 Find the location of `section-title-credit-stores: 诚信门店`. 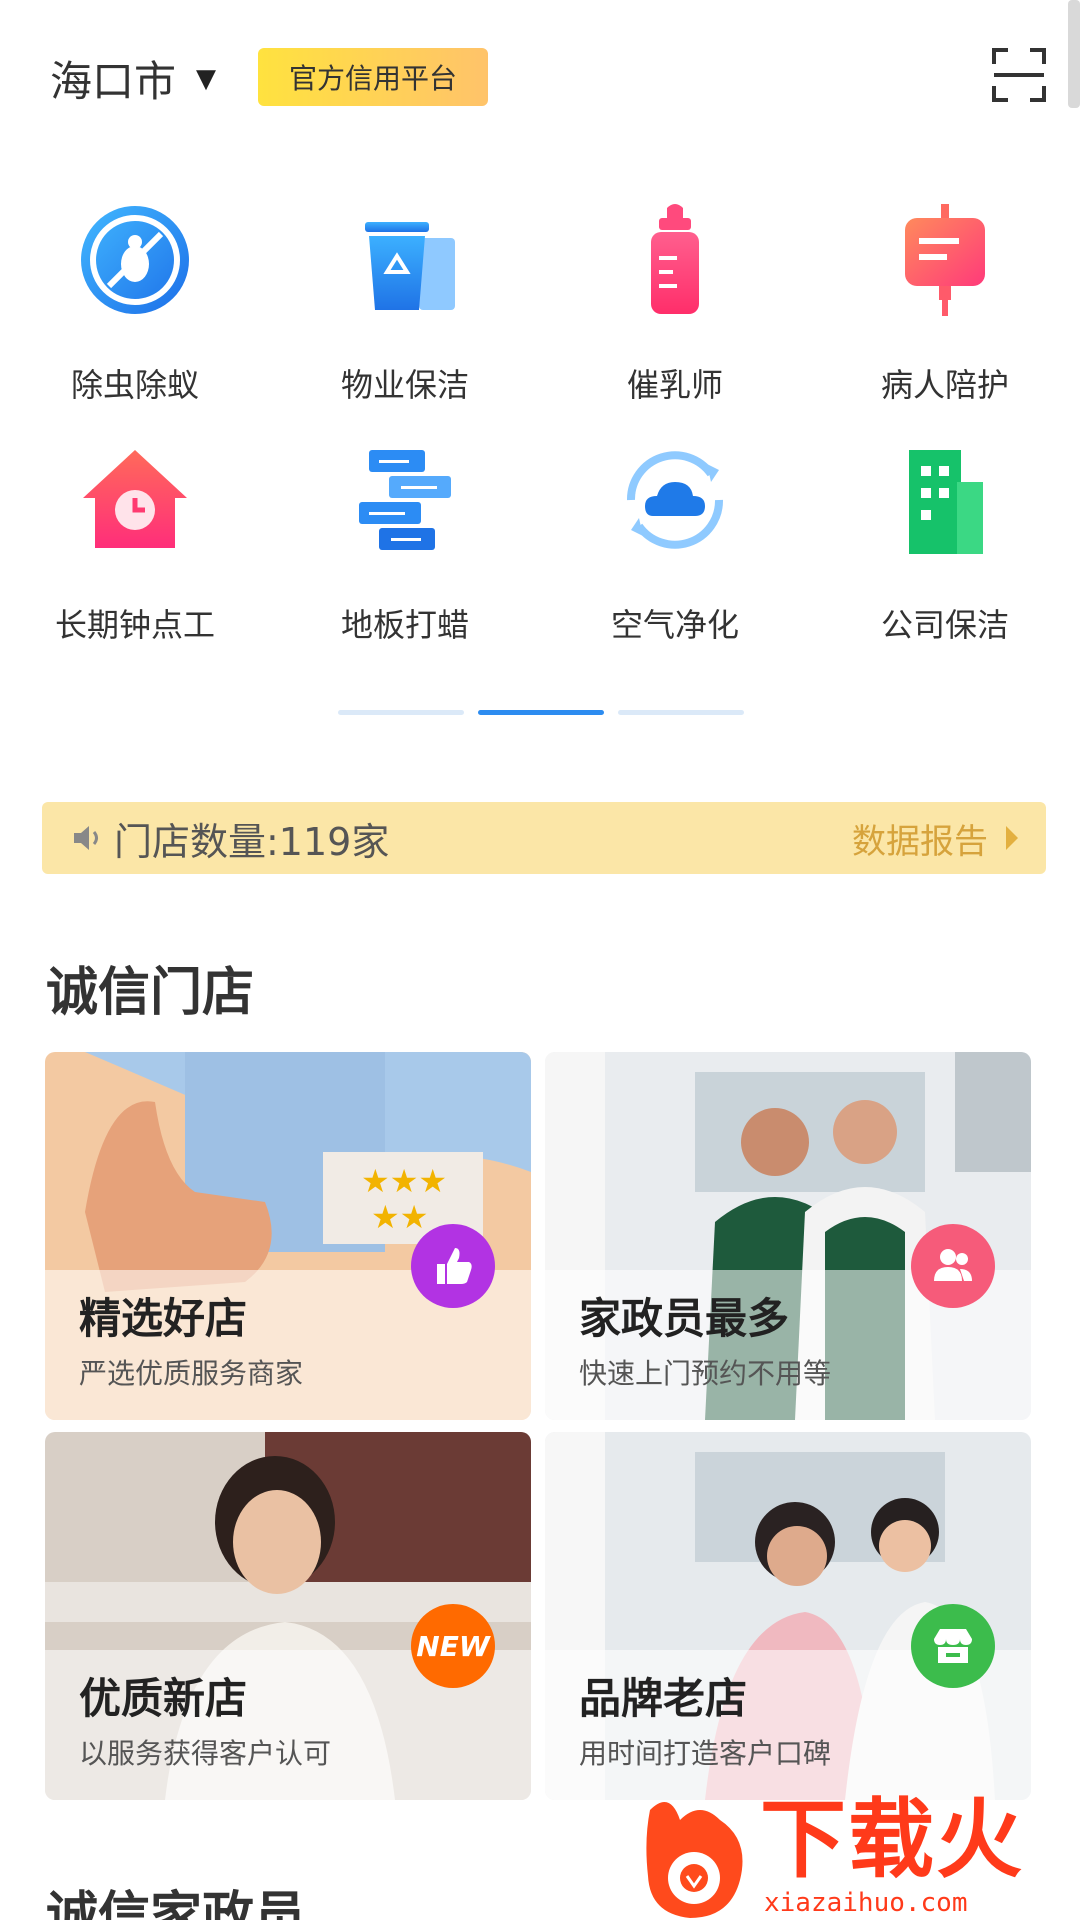

section-title-credit-stores: 诚信门店 is located at coordinates (150, 993).